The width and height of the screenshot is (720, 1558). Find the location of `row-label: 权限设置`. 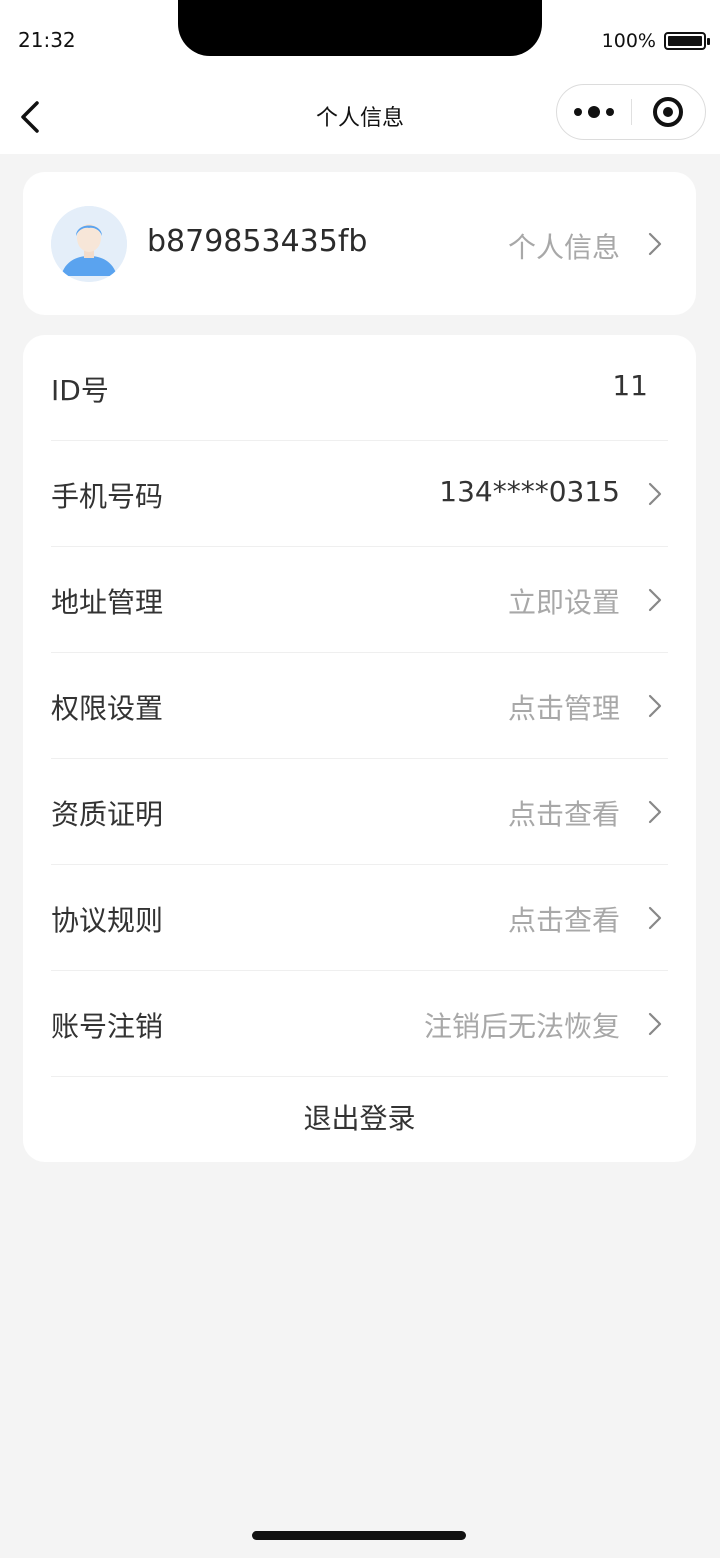

row-label: 权限设置 is located at coordinates (107, 708).